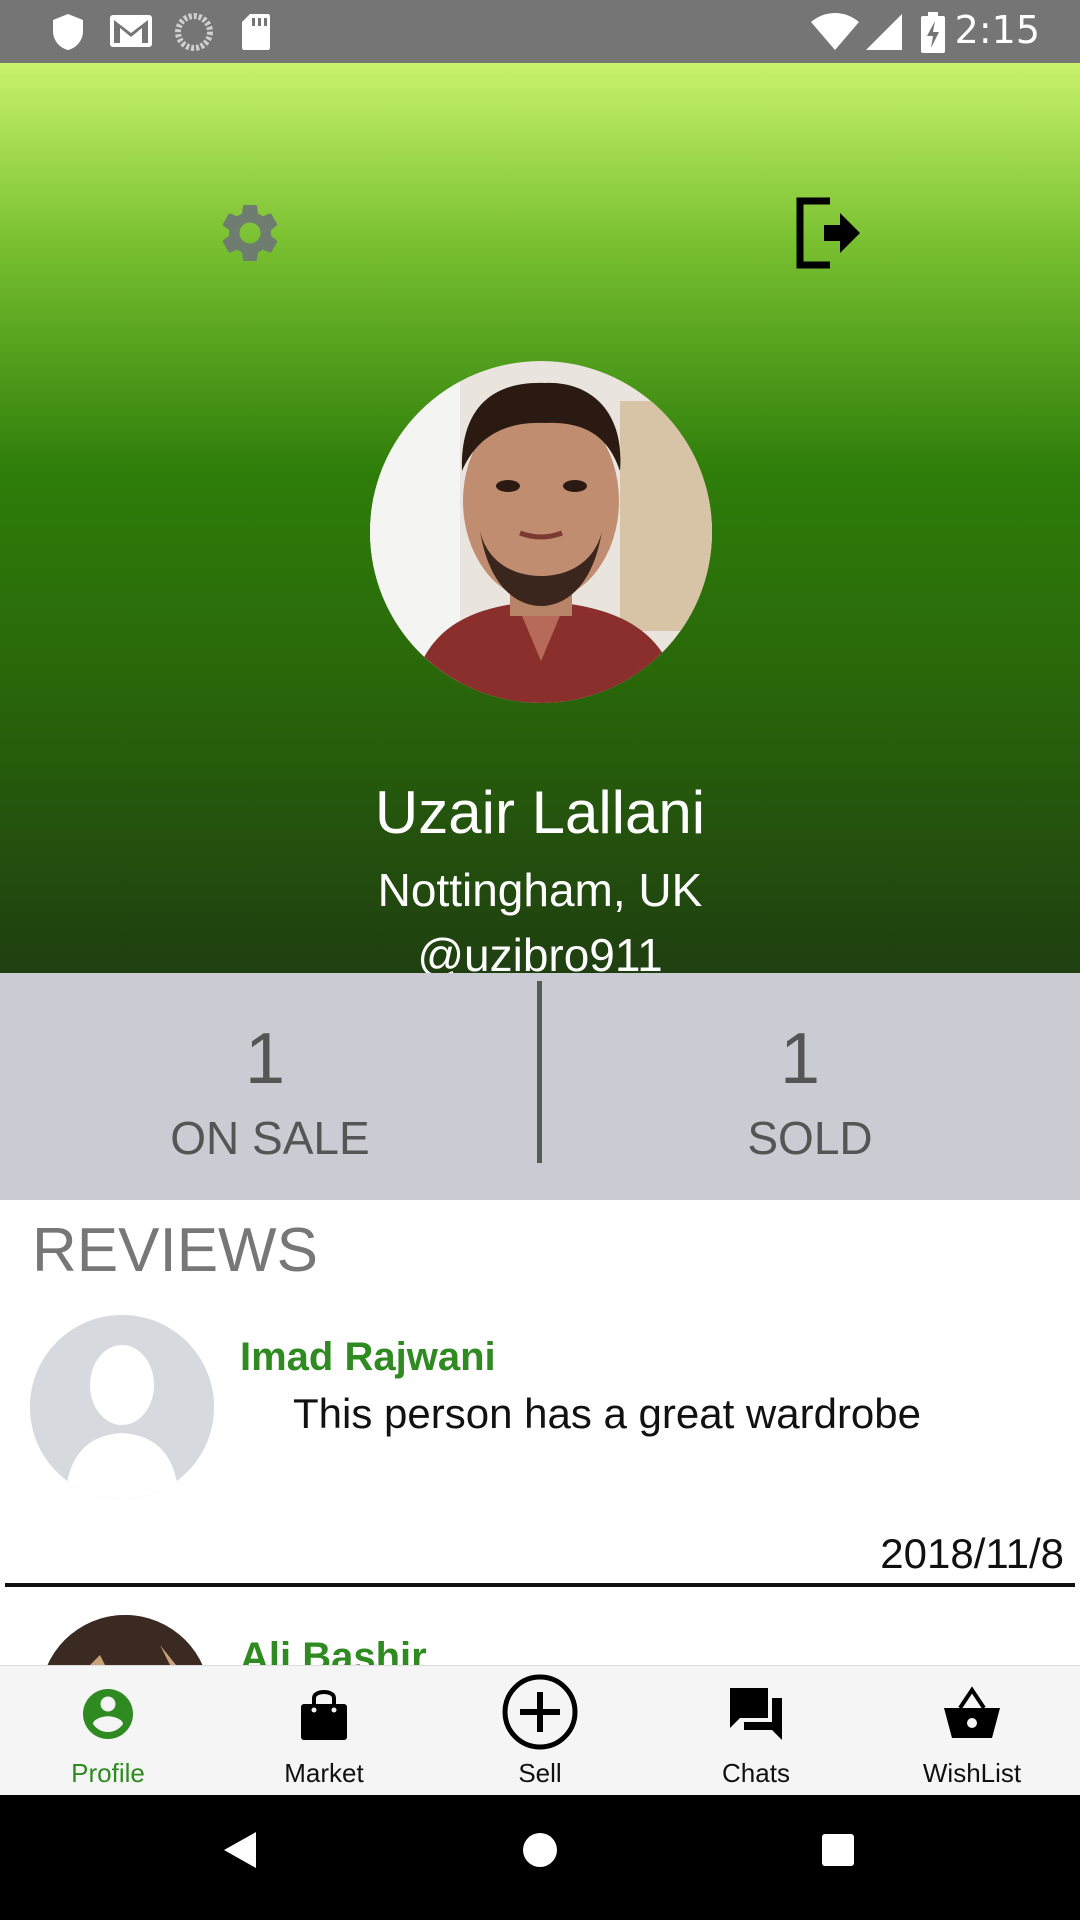  What do you see at coordinates (270, 1138) in the screenshot?
I see `on-sale-label: ON SALE` at bounding box center [270, 1138].